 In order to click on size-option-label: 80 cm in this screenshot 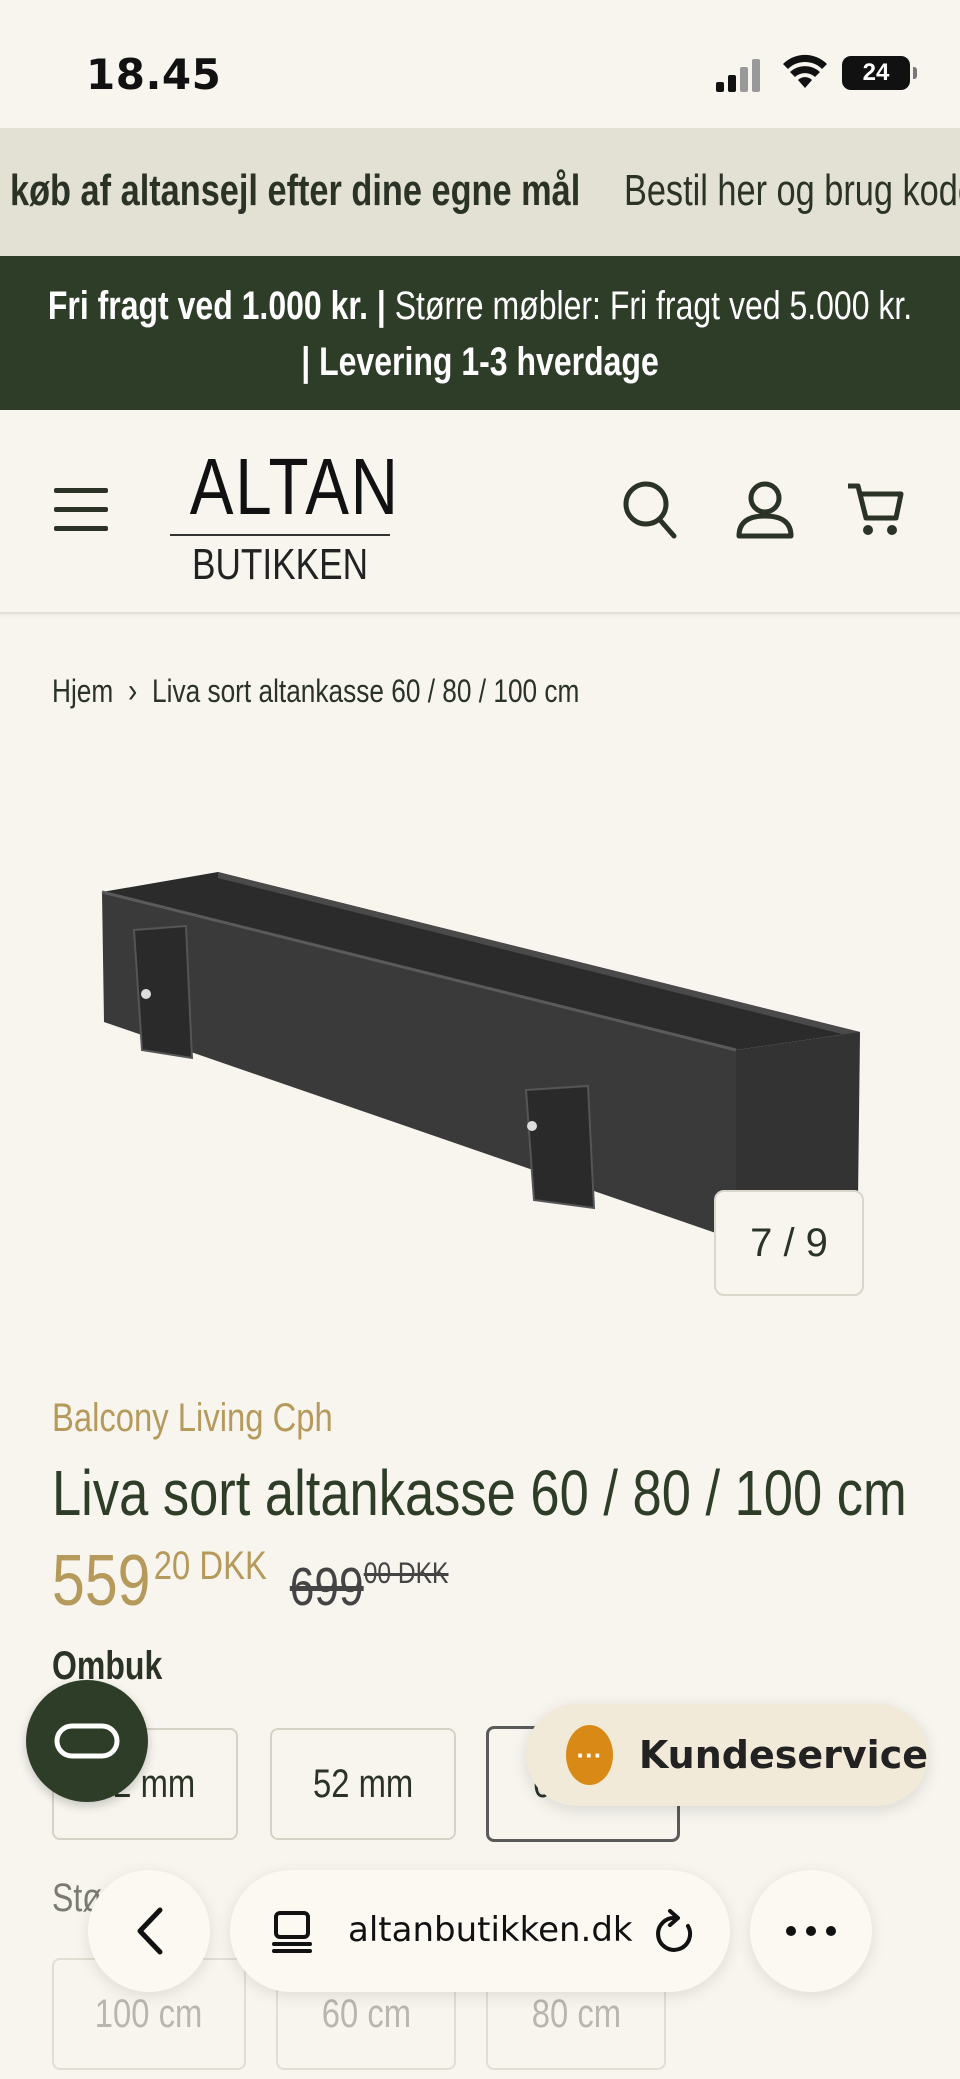, I will do `click(576, 2013)`.